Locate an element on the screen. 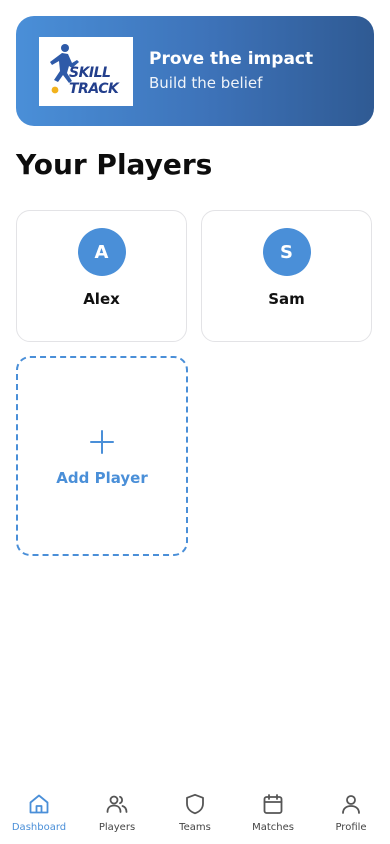 The height and width of the screenshot is (844, 390). user-icon is located at coordinates (351, 804).